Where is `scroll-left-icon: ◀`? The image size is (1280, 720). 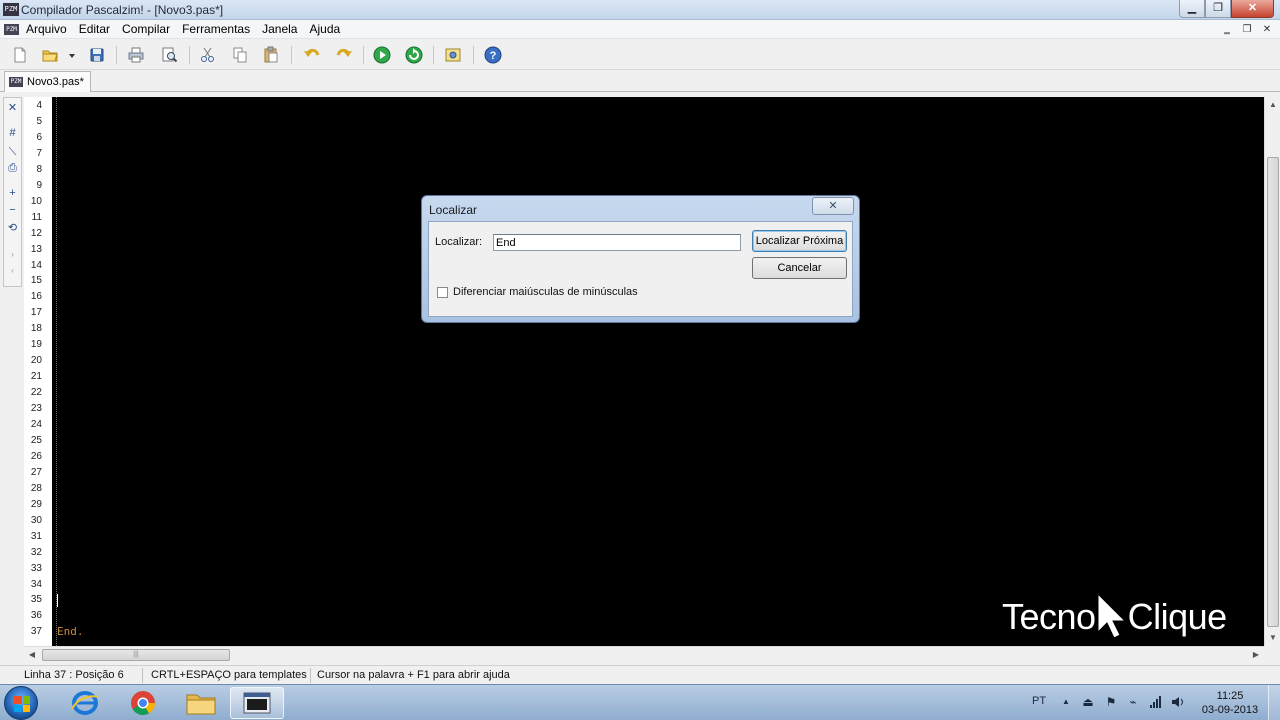 scroll-left-icon: ◀ is located at coordinates (32, 655).